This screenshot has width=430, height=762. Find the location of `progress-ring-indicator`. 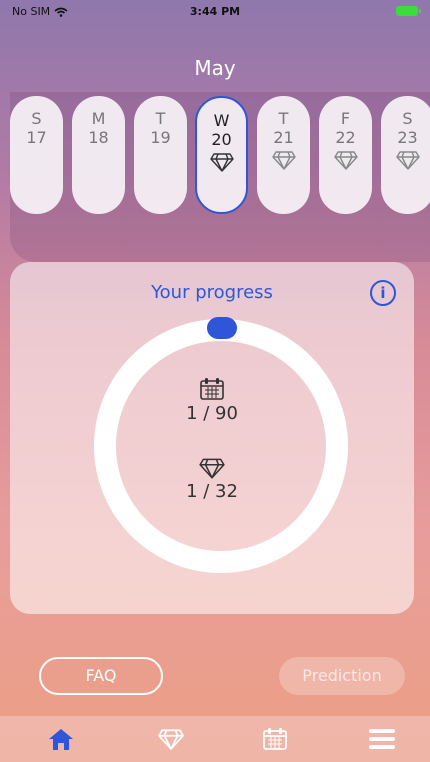

progress-ring-indicator is located at coordinates (222, 328).